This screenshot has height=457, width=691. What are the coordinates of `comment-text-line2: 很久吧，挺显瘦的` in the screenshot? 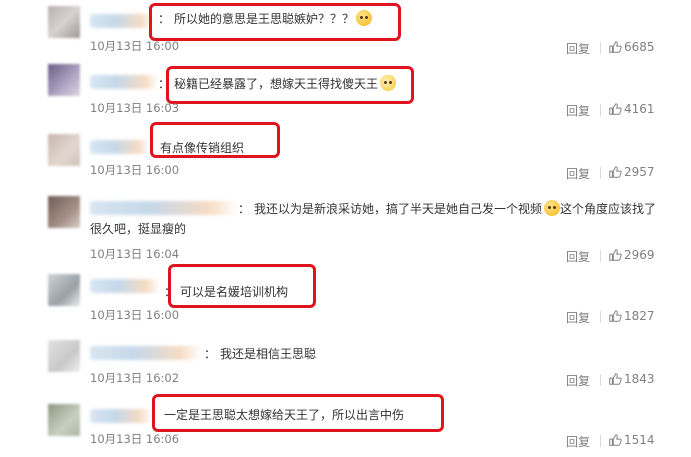 It's located at (138, 229).